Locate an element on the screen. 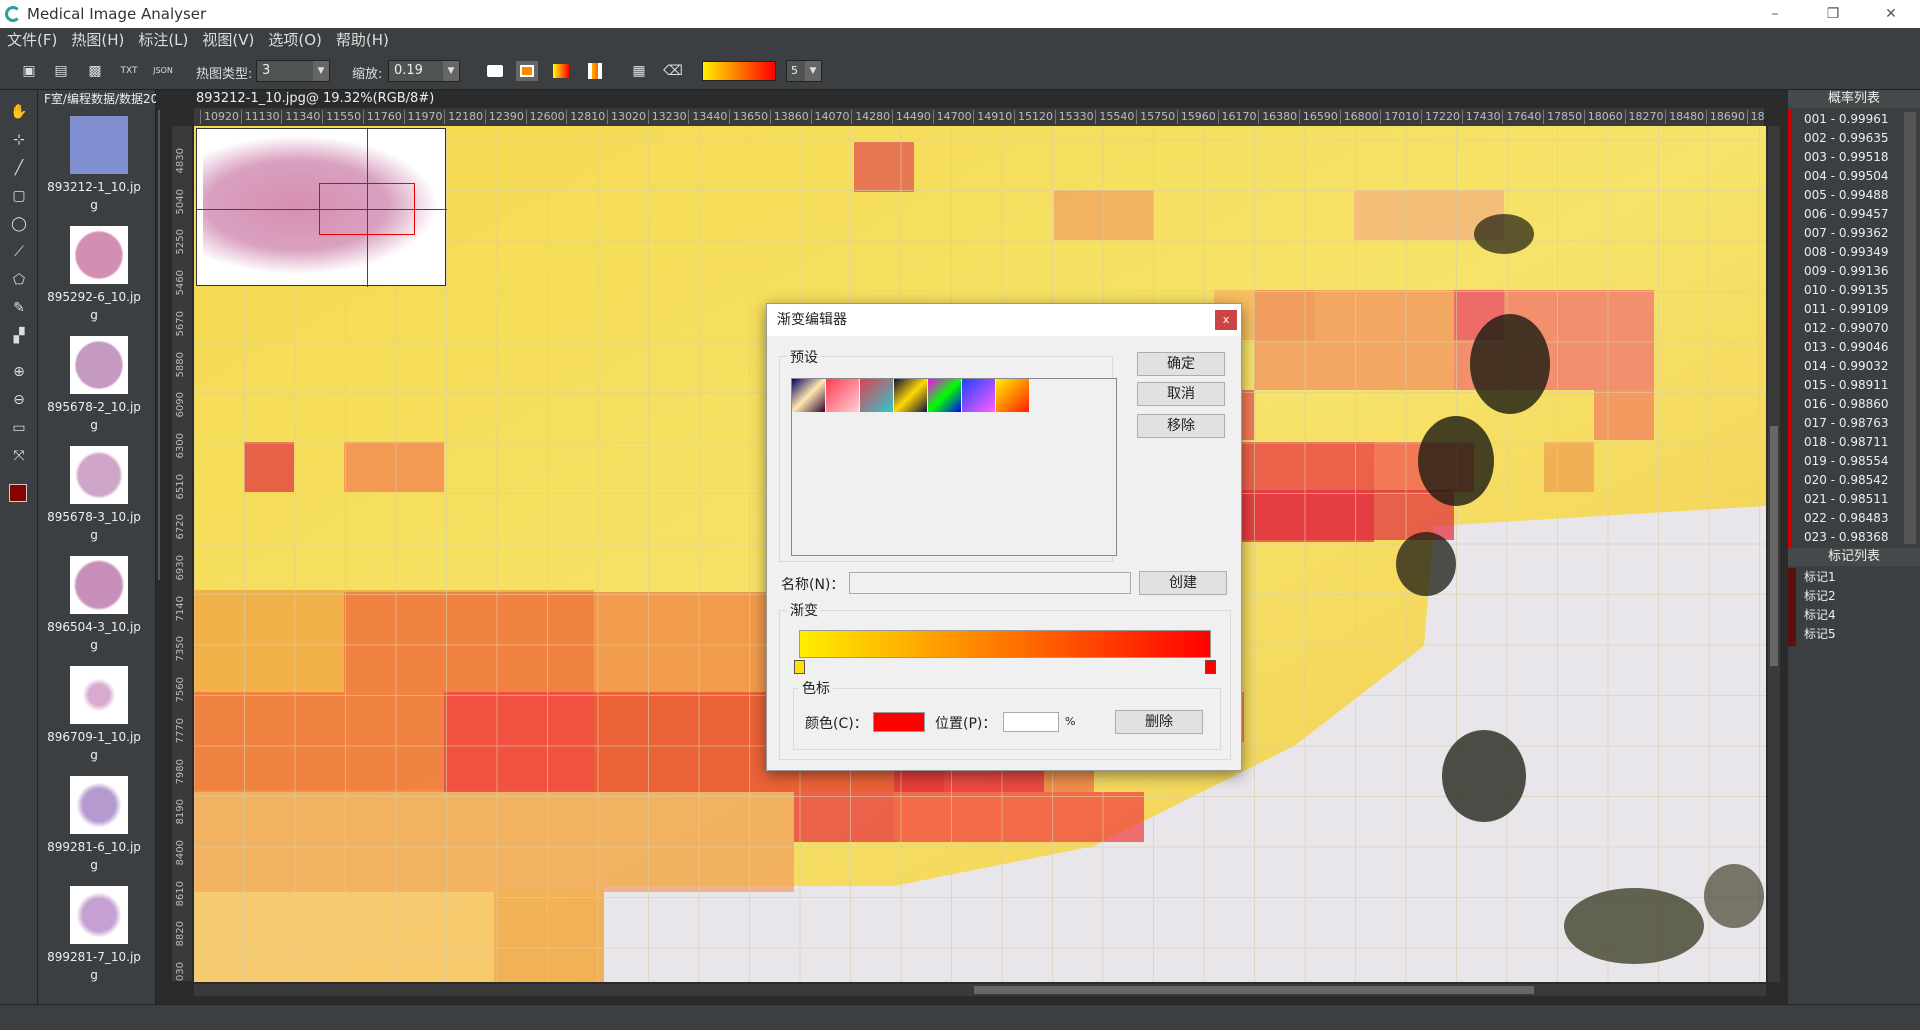 Image resolution: width=1920 pixels, height=1030 pixels. mark-item: 标记4 is located at coordinates (1820, 615).